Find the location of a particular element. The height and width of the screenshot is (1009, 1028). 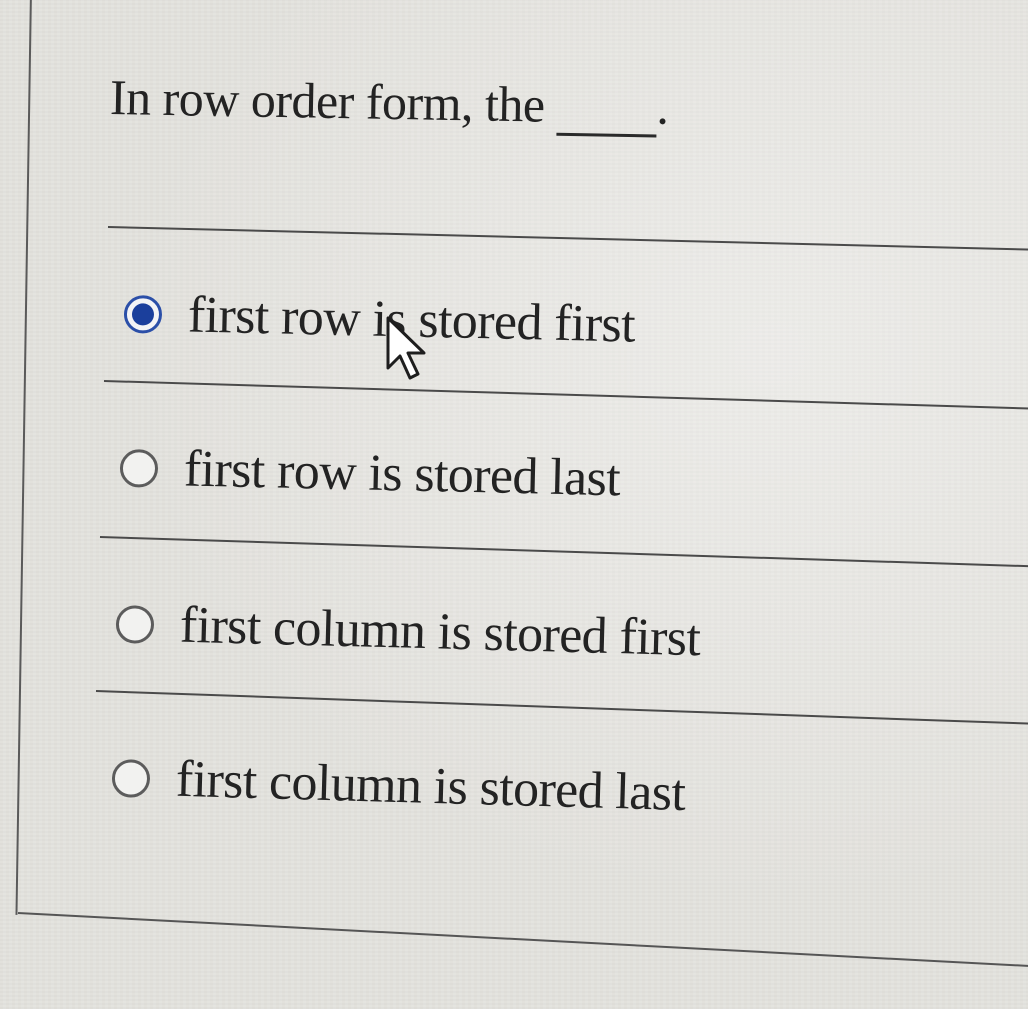

question-prompt: In row order form, the. is located at coordinates (389, 103).